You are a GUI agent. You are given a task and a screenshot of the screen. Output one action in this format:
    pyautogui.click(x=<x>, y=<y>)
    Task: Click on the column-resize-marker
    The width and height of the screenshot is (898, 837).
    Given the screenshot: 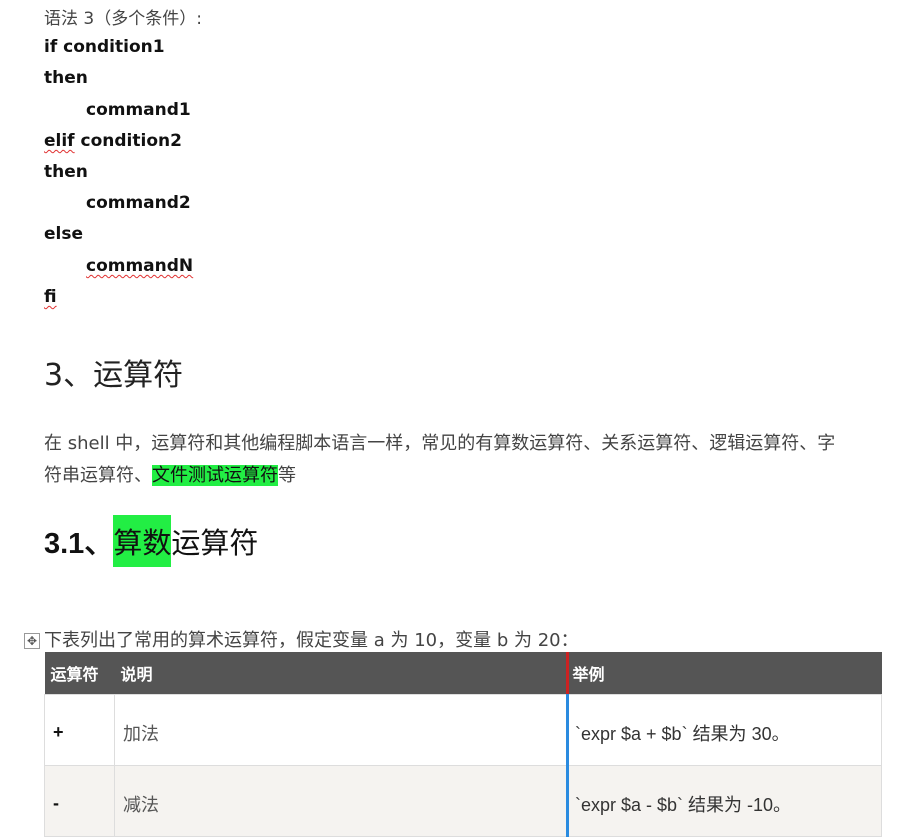 What is the action you would take?
    pyautogui.click(x=567, y=765)
    